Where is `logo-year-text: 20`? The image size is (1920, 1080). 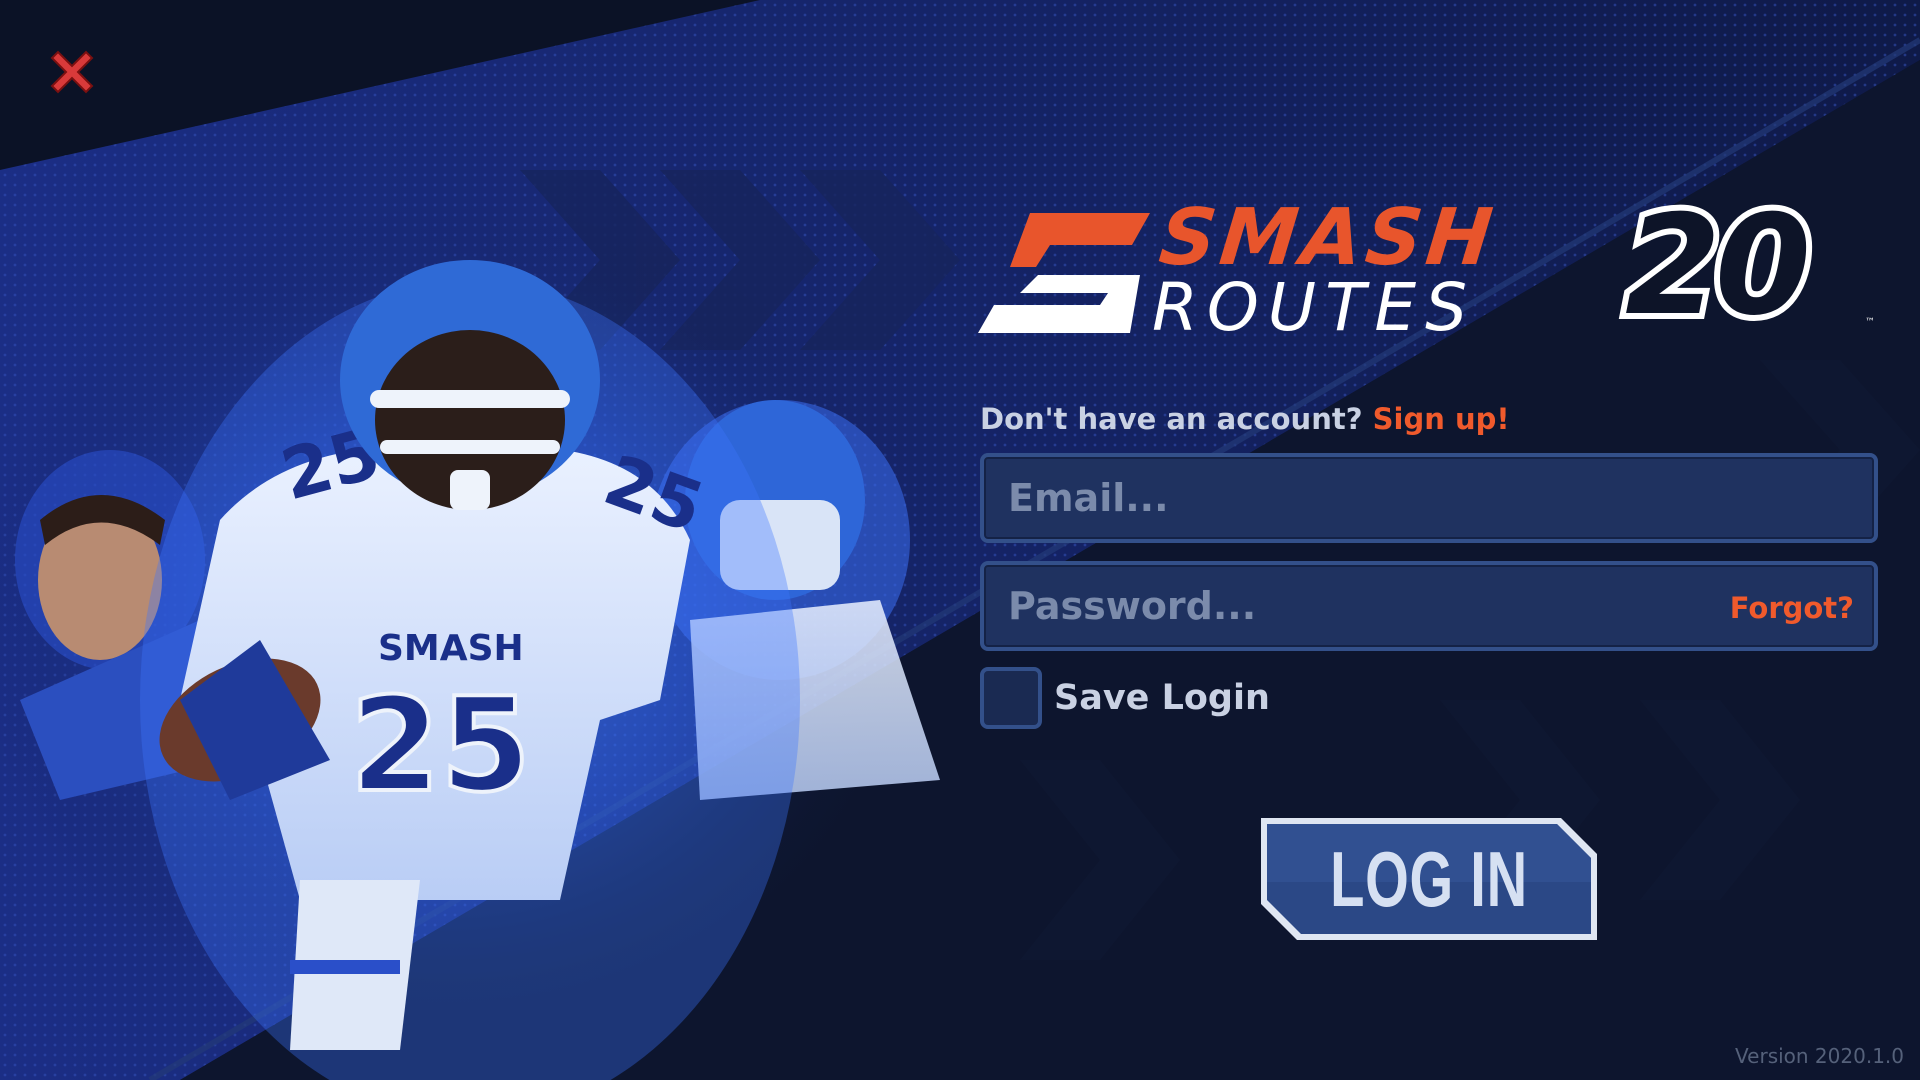
logo-year-text: 20 is located at coordinates (1718, 265).